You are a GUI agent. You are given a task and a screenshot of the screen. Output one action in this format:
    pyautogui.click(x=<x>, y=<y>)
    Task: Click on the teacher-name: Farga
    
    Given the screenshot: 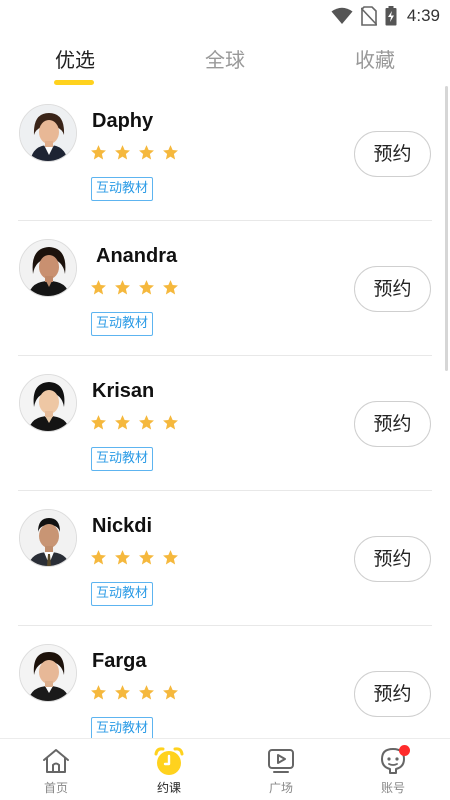 What is the action you would take?
    pyautogui.click(x=119, y=661)
    